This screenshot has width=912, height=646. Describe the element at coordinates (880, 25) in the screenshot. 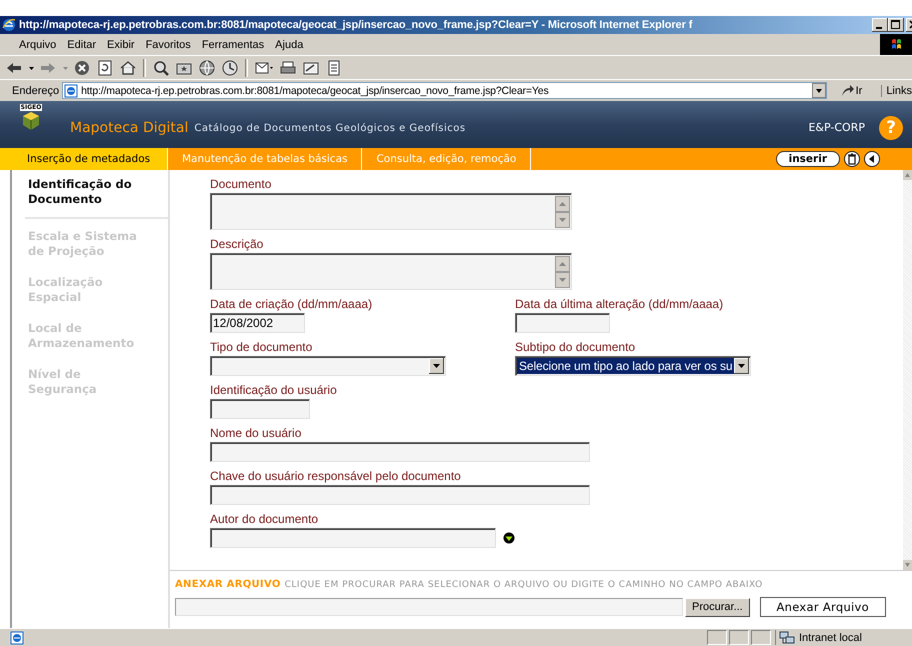

I see `minimize-button` at that location.